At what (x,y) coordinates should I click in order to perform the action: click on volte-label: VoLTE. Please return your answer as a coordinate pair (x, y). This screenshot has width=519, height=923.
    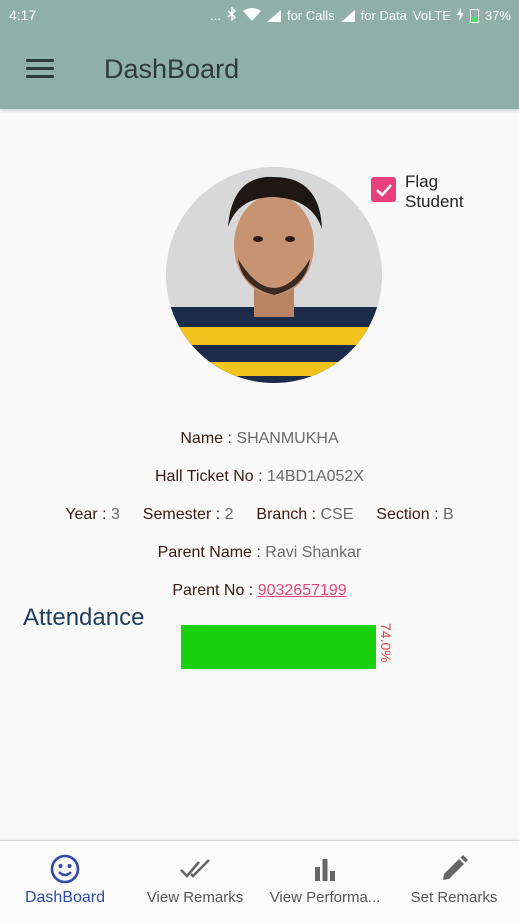
    Looking at the image, I should click on (431, 15).